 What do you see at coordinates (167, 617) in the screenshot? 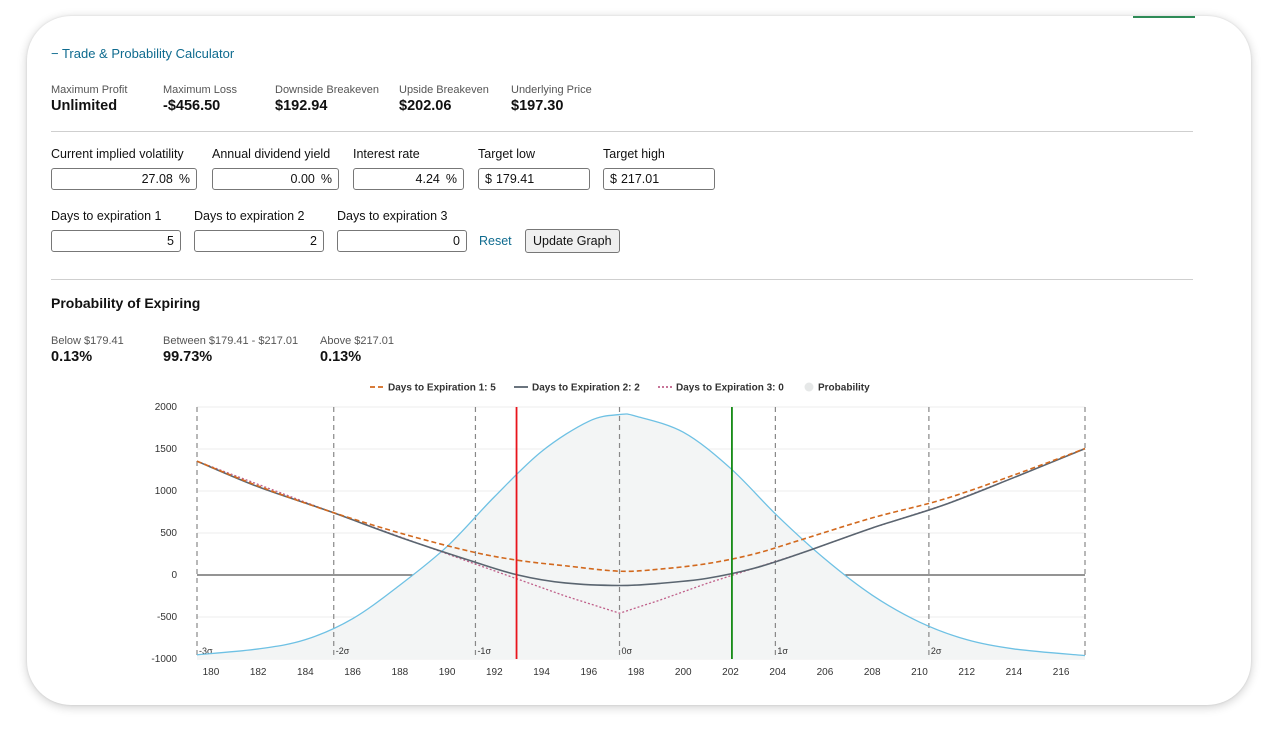
I see `y-tick-label: -500` at bounding box center [167, 617].